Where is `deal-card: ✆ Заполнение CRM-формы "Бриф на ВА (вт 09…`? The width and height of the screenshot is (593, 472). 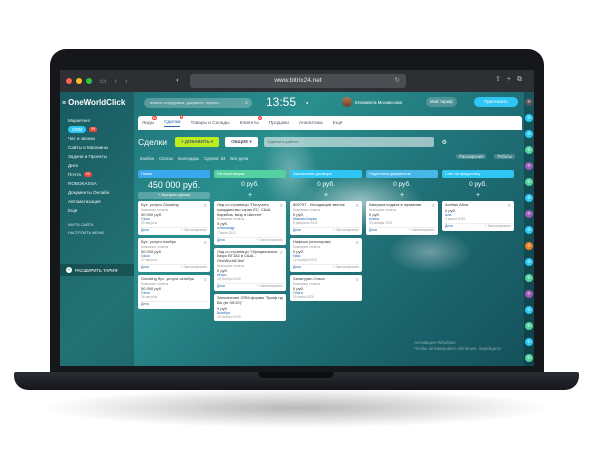
deal-card: ✆ Заполнение CRM-формы "Бриф на ВА (вт 09… is located at coordinates (250, 307).